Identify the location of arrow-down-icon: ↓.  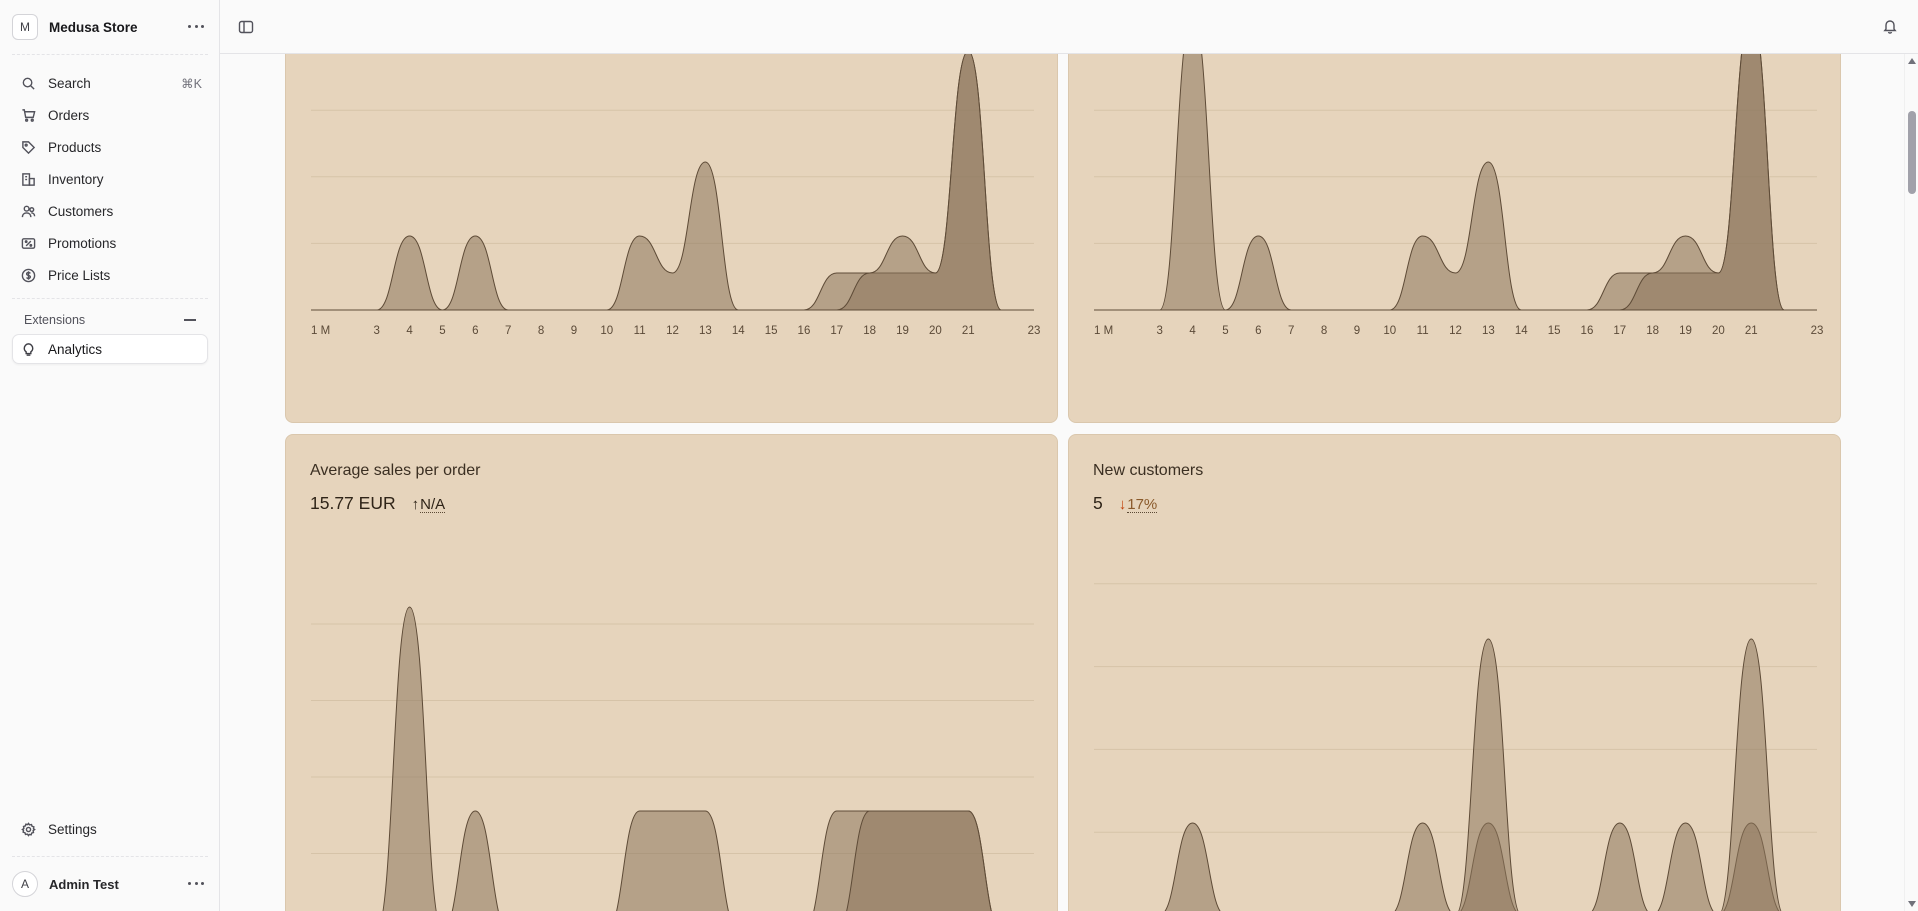
(1122, 504).